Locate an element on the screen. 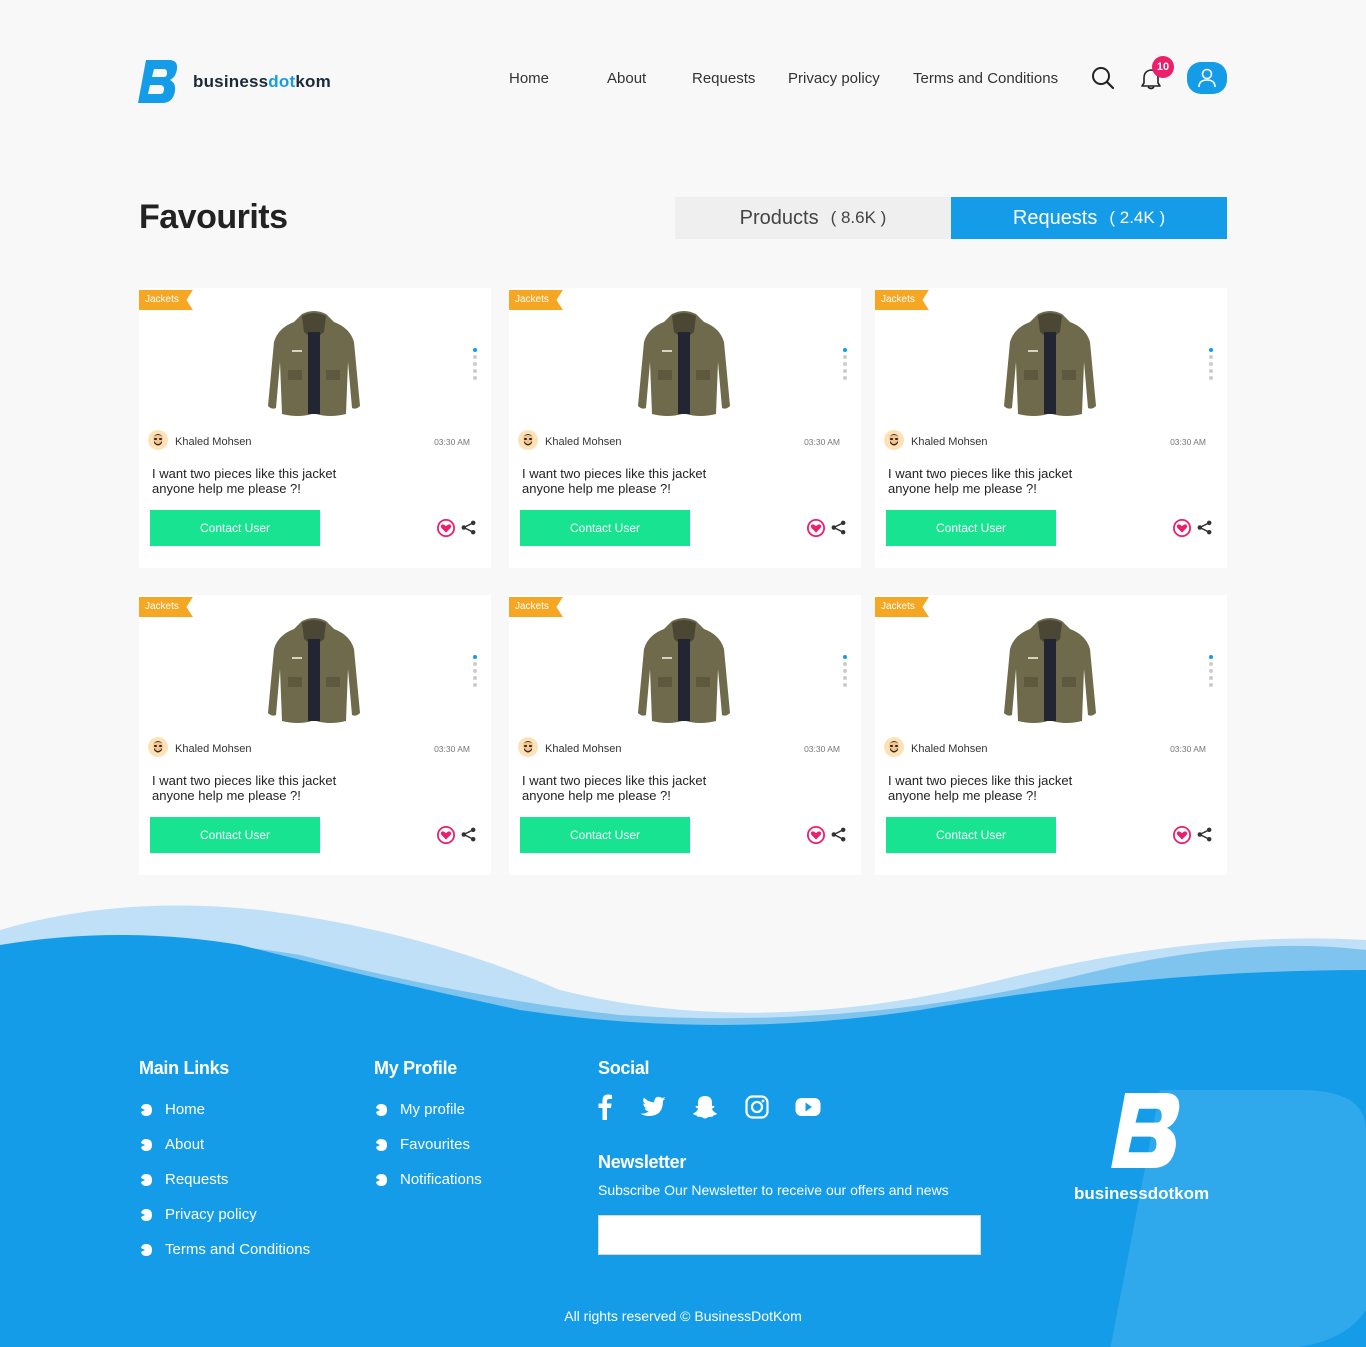 The image size is (1366, 1347). youtube-icon is located at coordinates (808, 1107).